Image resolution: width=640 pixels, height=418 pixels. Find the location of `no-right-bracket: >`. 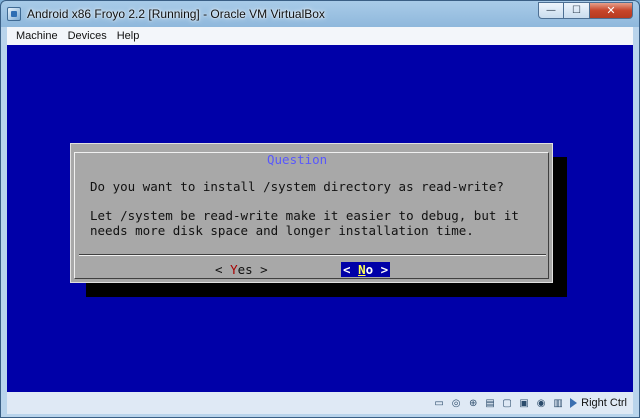

no-right-bracket: > is located at coordinates (381, 269).